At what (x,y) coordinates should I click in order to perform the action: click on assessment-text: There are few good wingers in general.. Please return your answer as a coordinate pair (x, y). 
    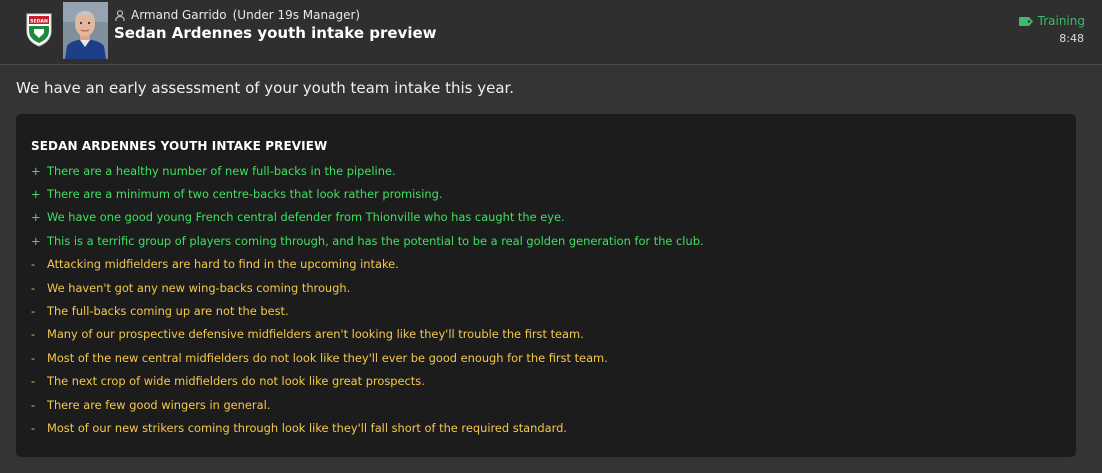
    Looking at the image, I should click on (159, 404).